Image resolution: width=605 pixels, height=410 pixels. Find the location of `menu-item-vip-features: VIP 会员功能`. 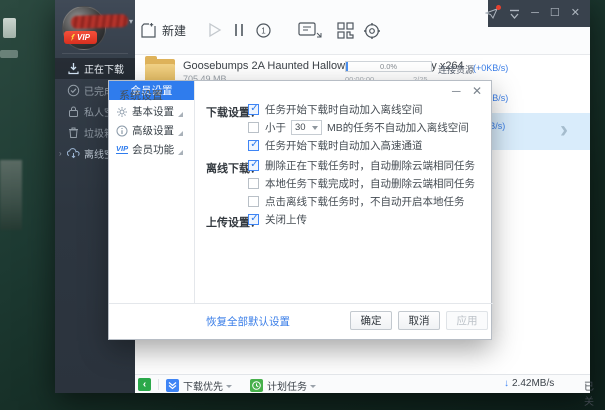

menu-item-vip-features: VIP 会员功能 is located at coordinates (151, 149).